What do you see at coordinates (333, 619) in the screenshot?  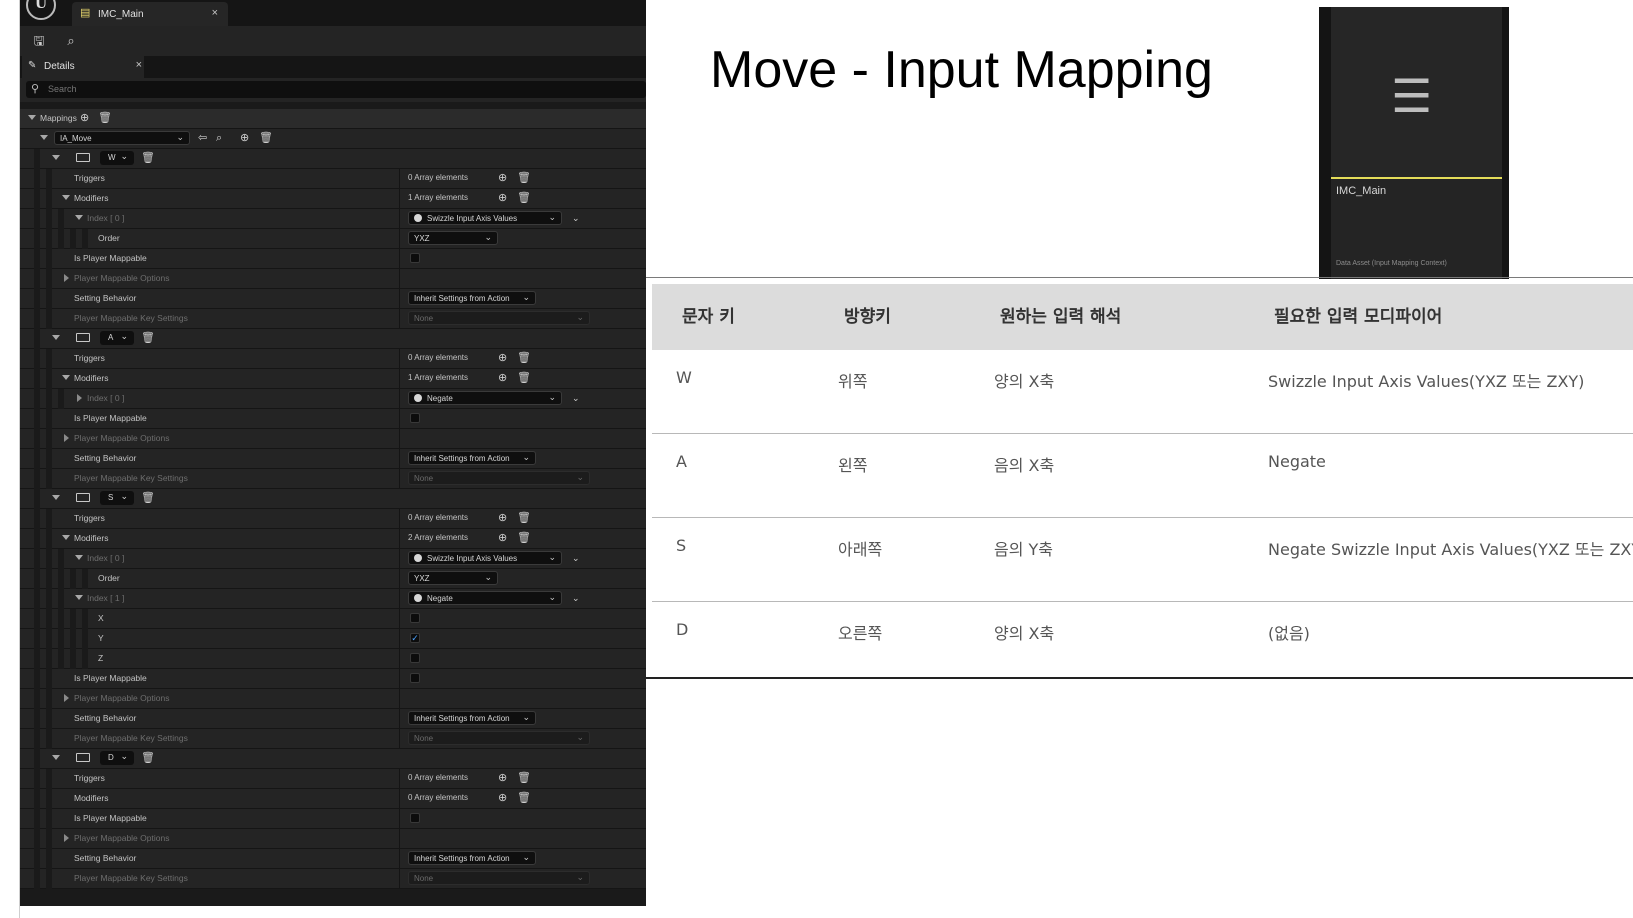 I see `negate-x-row: X` at bounding box center [333, 619].